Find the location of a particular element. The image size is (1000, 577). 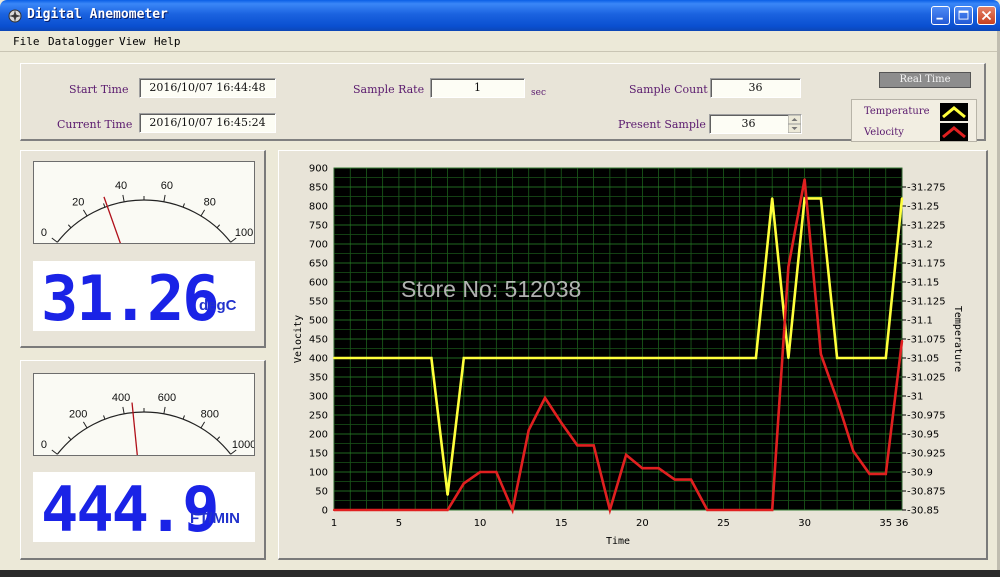

y2-tick-label: -31.25 is located at coordinates (923, 207).